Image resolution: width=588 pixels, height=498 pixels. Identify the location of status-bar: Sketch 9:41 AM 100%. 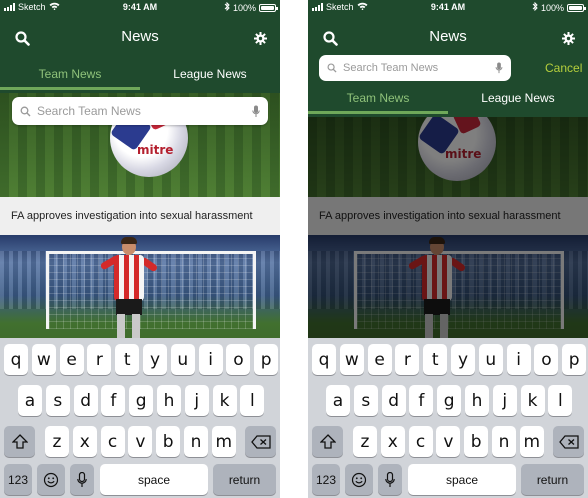
(140, 8).